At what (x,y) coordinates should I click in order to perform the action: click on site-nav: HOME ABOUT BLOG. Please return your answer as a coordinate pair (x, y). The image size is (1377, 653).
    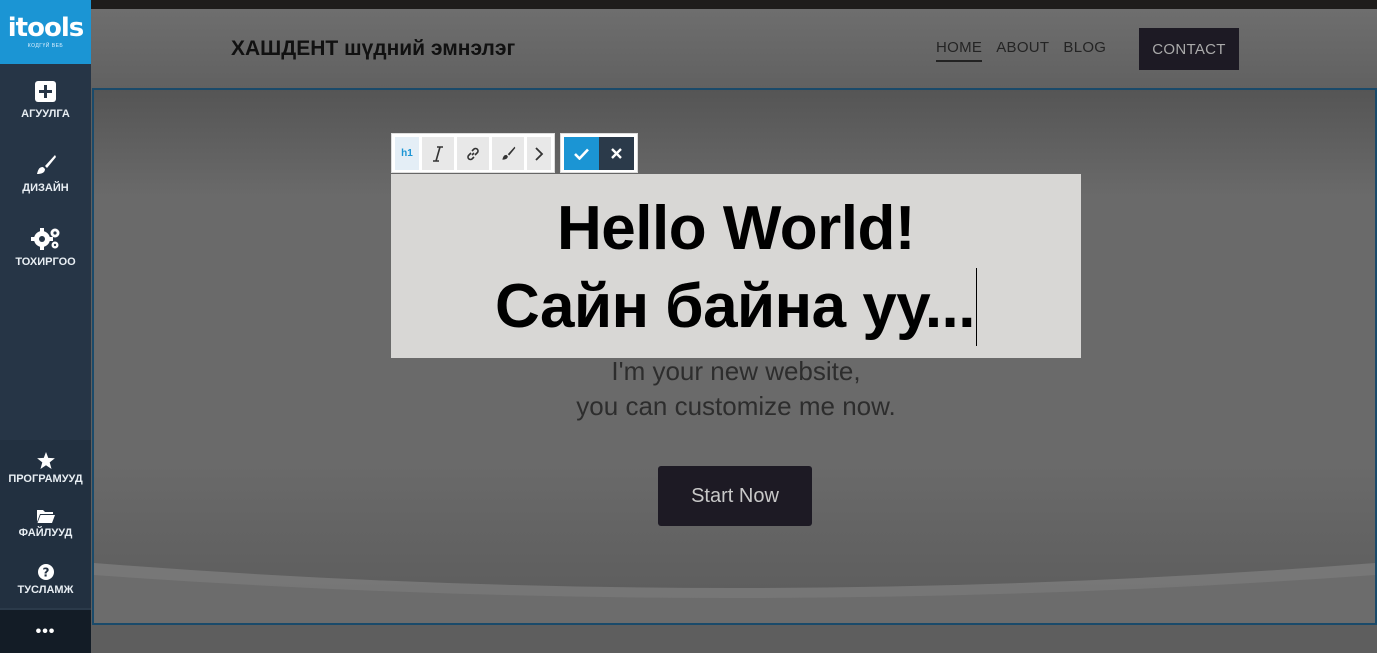
    Looking at the image, I should click on (1021, 50).